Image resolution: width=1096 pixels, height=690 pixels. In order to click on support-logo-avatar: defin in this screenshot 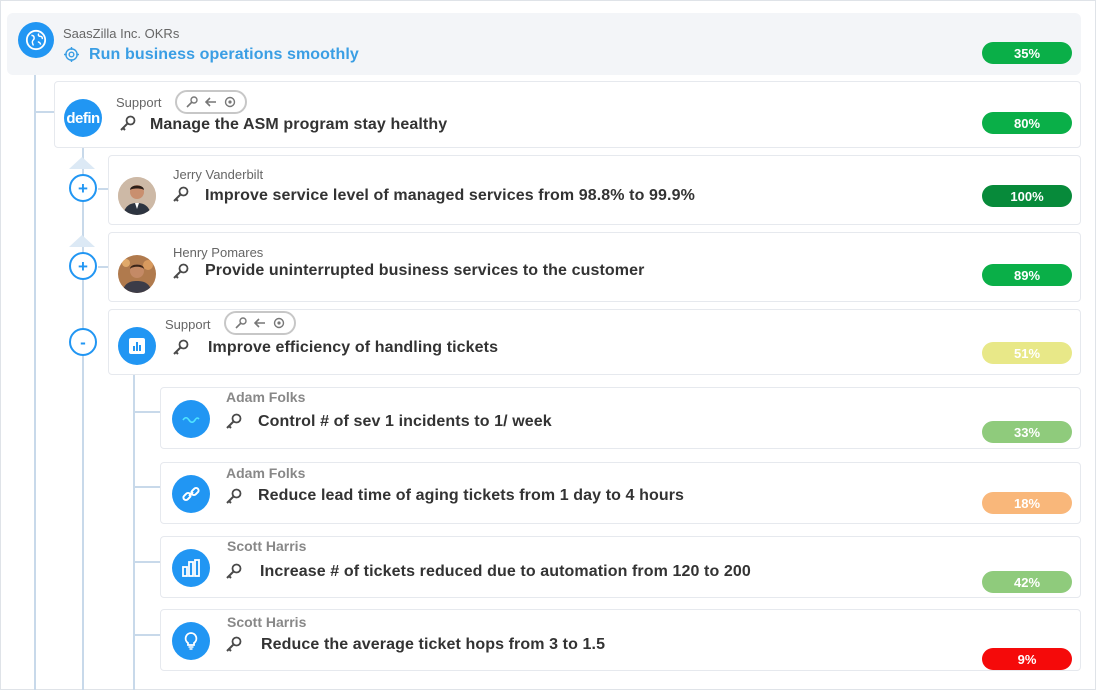, I will do `click(83, 118)`.